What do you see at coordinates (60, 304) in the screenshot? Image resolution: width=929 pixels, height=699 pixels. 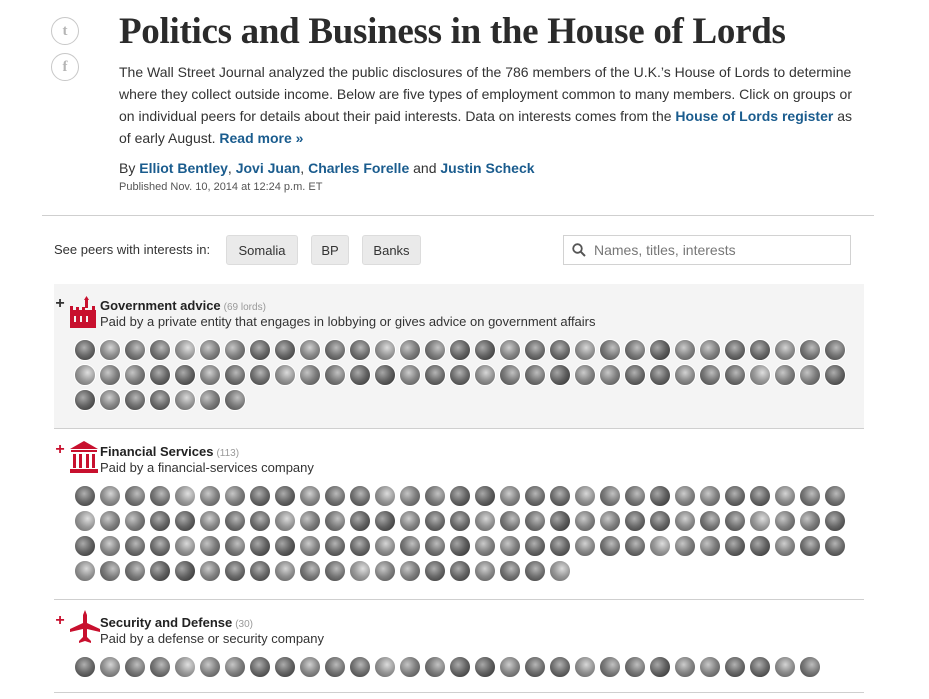 I see `group-expand-toggle: +` at bounding box center [60, 304].